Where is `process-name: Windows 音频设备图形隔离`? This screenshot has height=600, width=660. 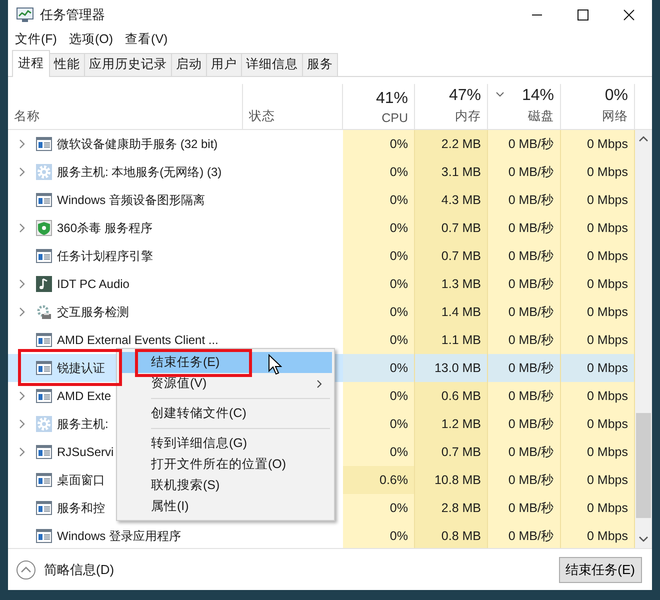 process-name: Windows 音频设备图形隔离 is located at coordinates (131, 200).